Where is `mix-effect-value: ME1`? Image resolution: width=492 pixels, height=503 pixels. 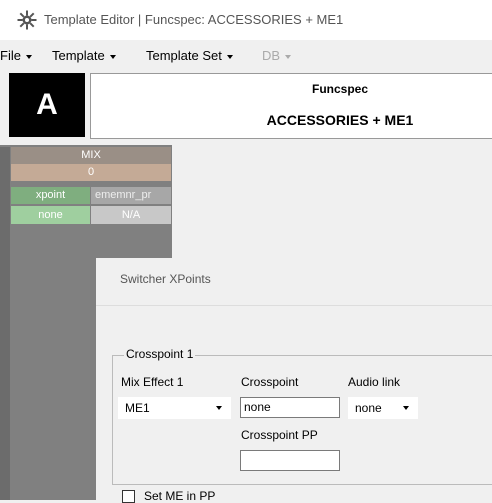 mix-effect-value: ME1 is located at coordinates (137, 408).